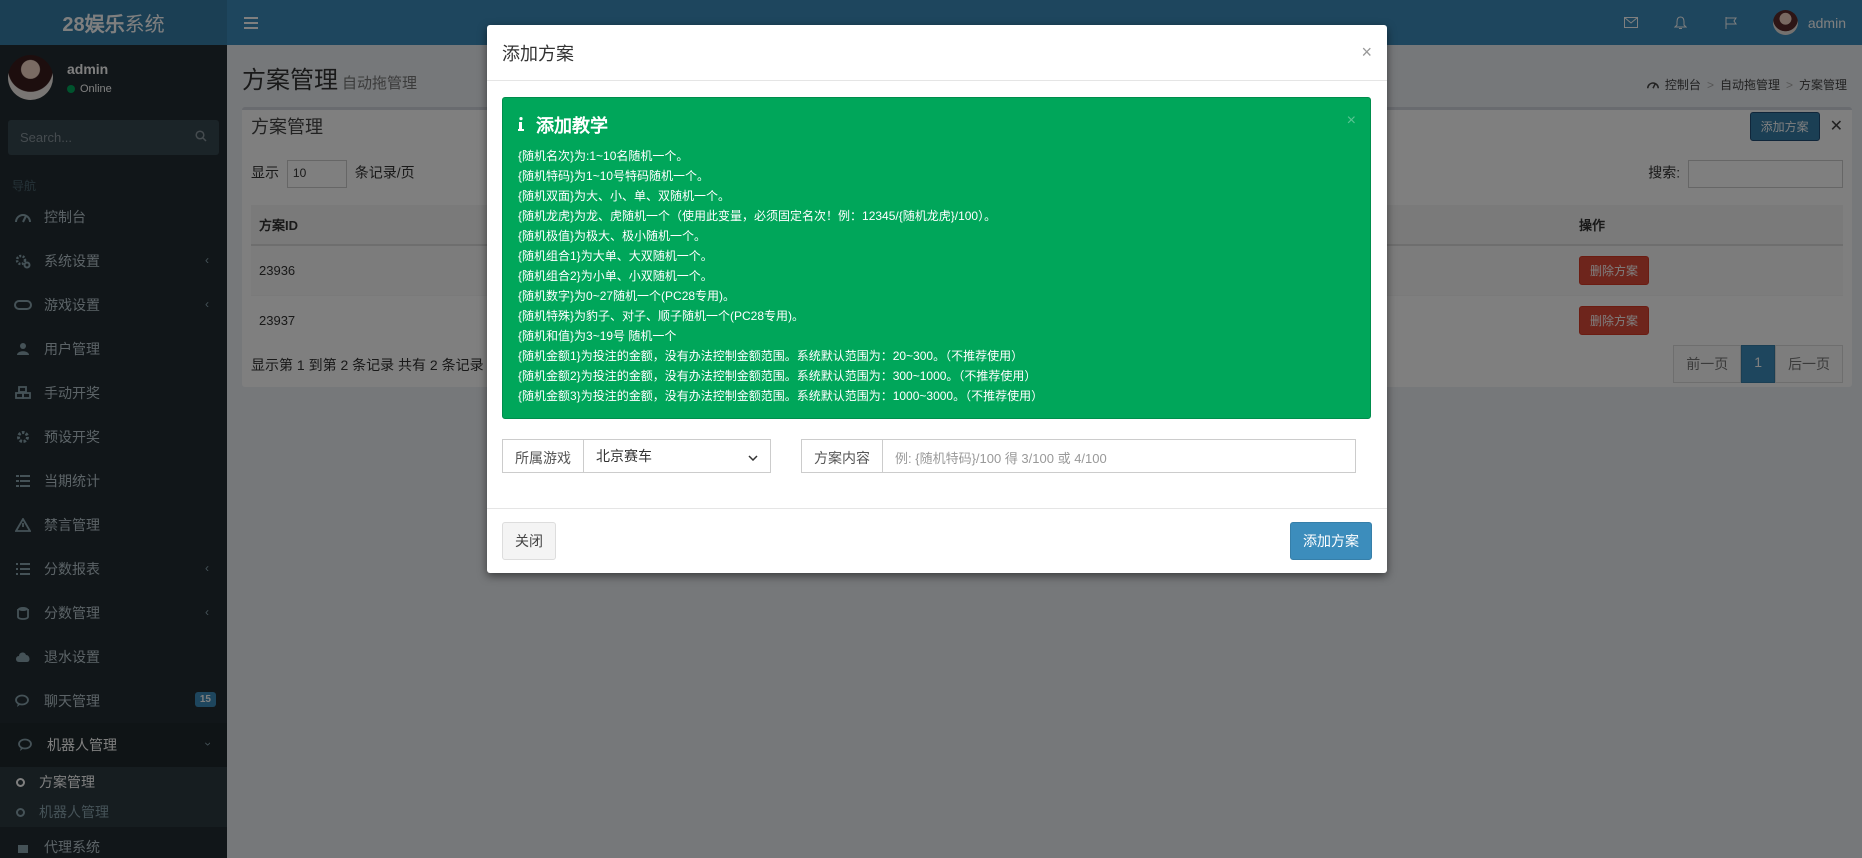 Image resolution: width=1862 pixels, height=858 pixels. Describe the element at coordinates (538, 53) in the screenshot. I see `modal-title: 添加方案` at that location.